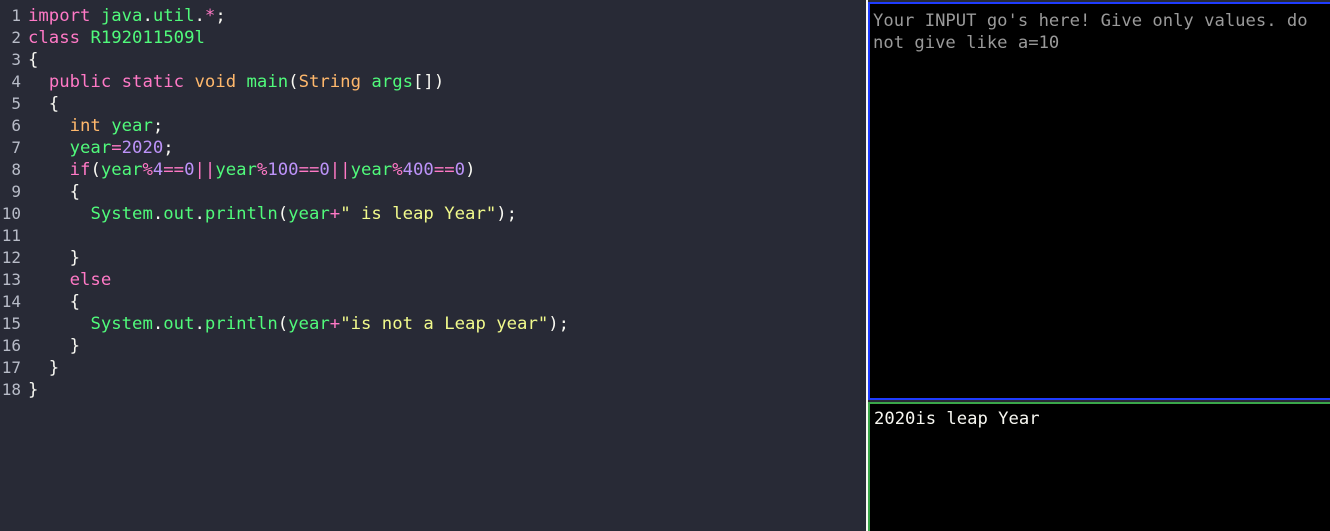 The height and width of the screenshot is (531, 1330). What do you see at coordinates (215, 82) in the screenshot?
I see `code-token: void` at bounding box center [215, 82].